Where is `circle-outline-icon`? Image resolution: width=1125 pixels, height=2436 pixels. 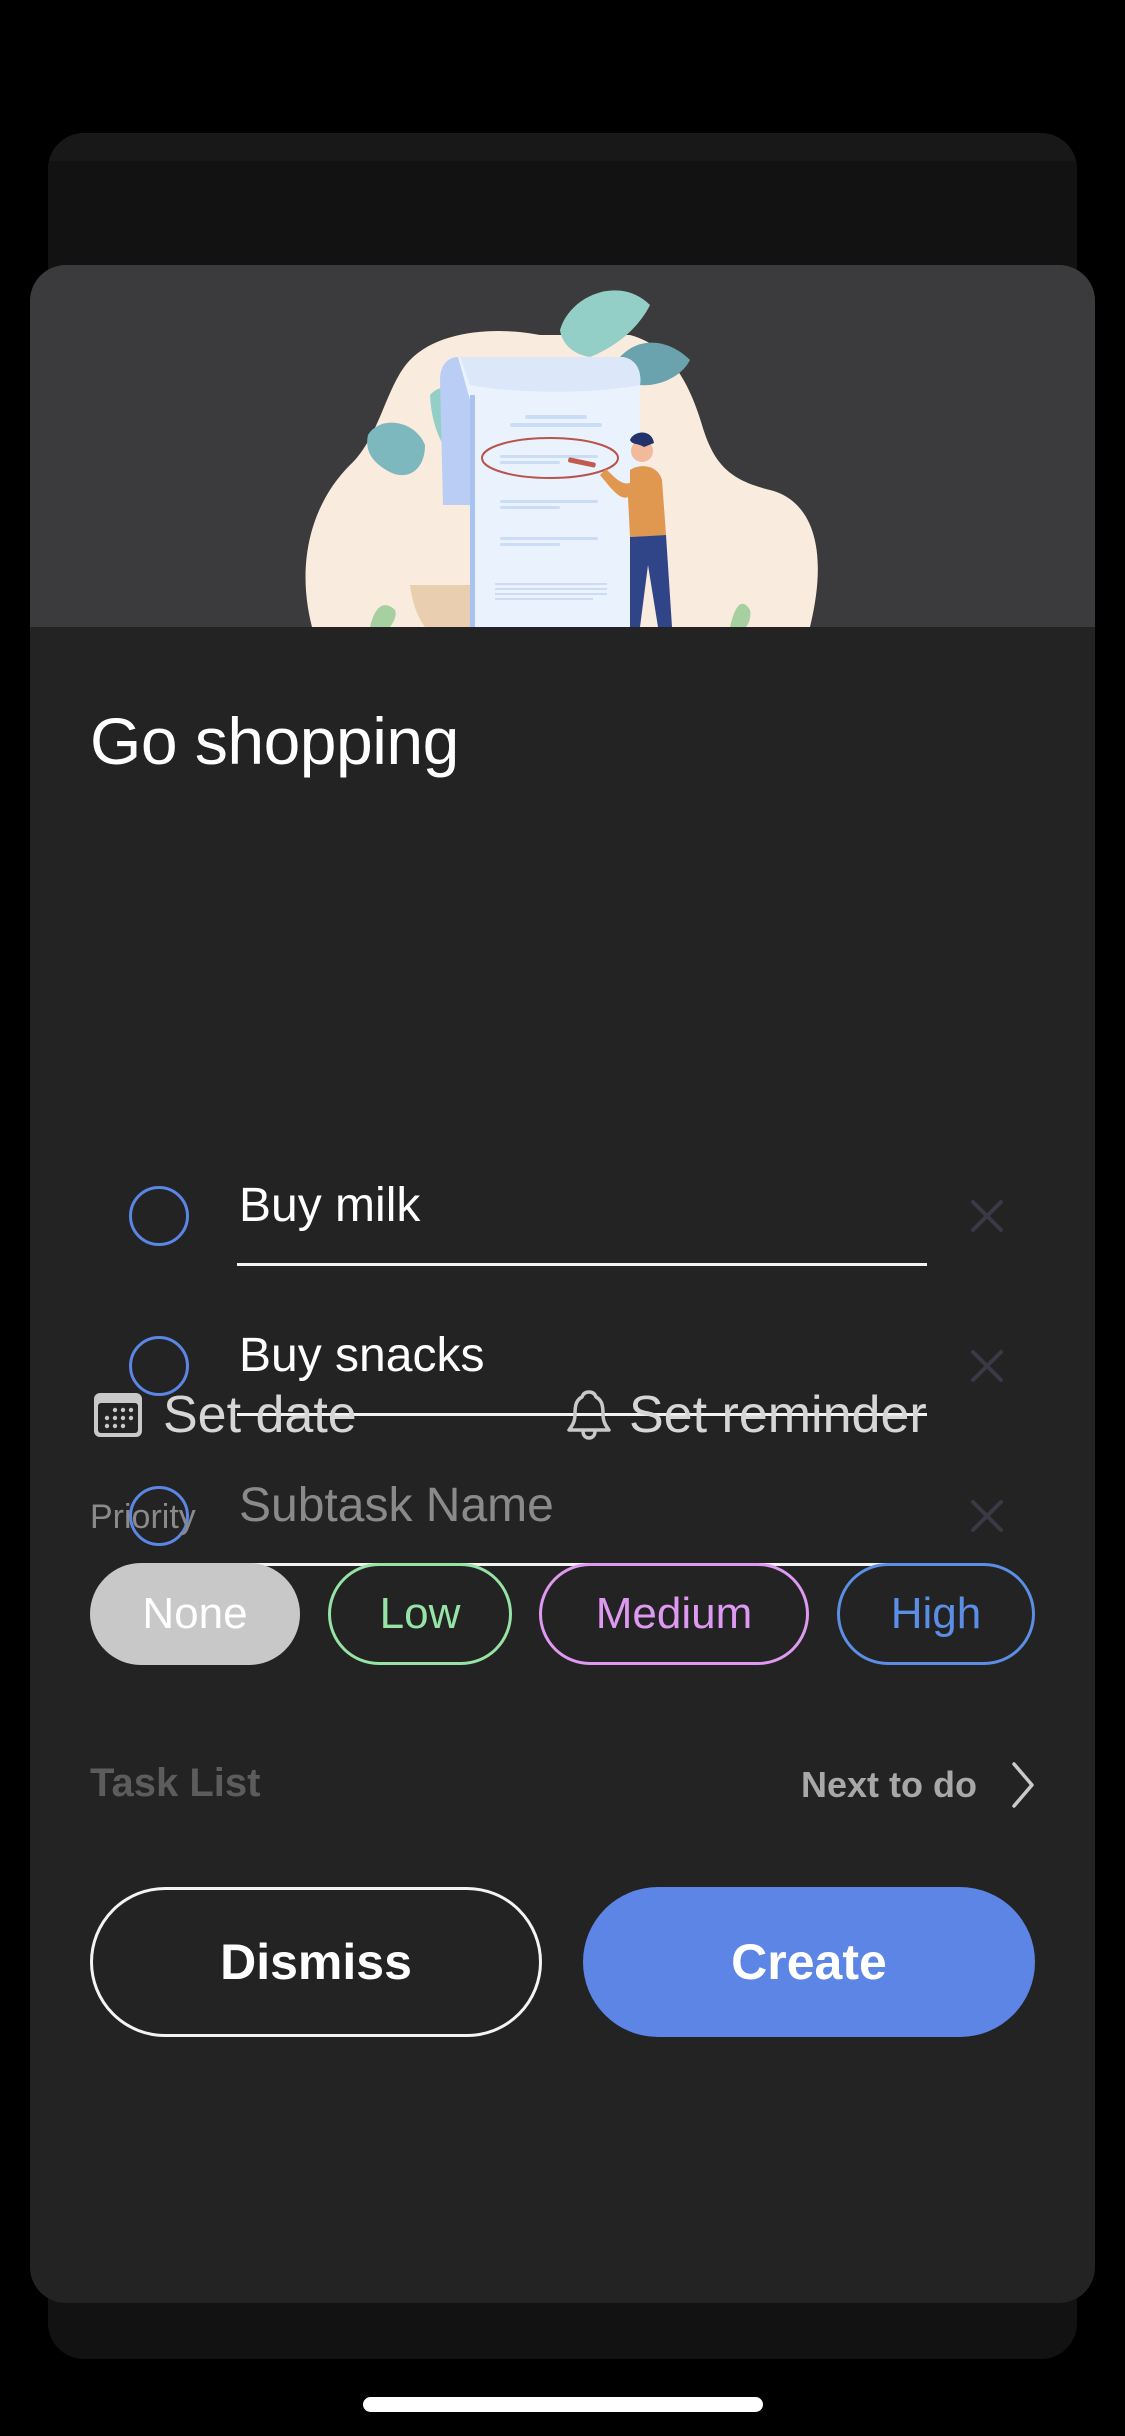
circle-outline-icon is located at coordinates (159, 1216).